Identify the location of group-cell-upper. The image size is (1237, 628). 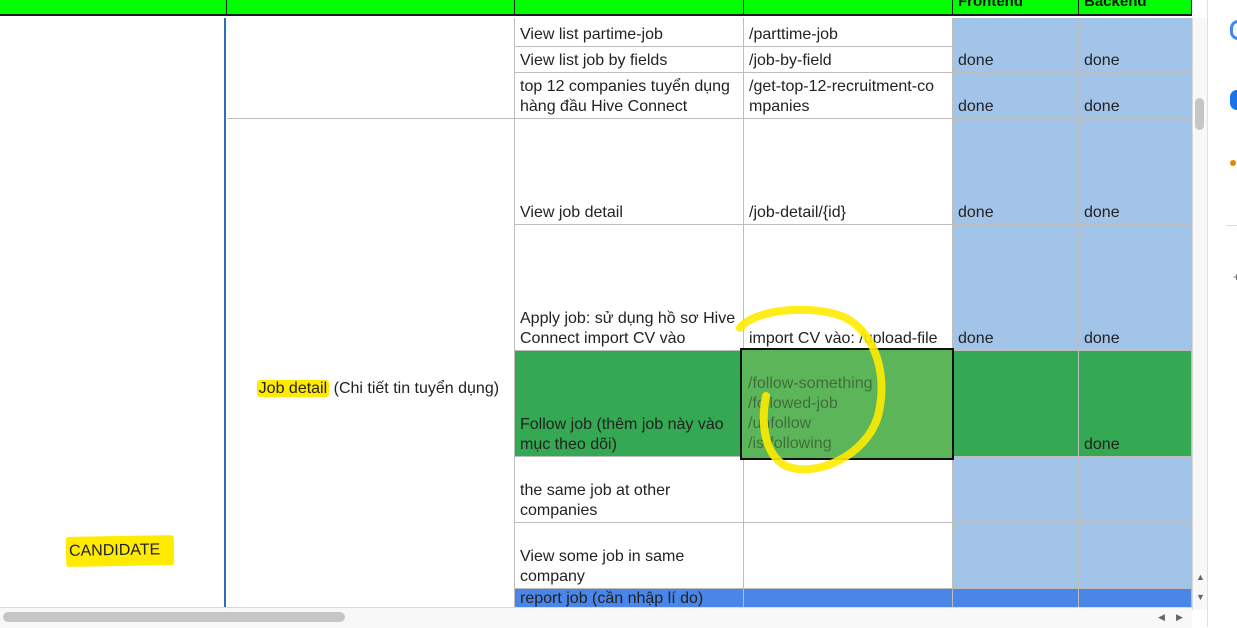
(371, 68).